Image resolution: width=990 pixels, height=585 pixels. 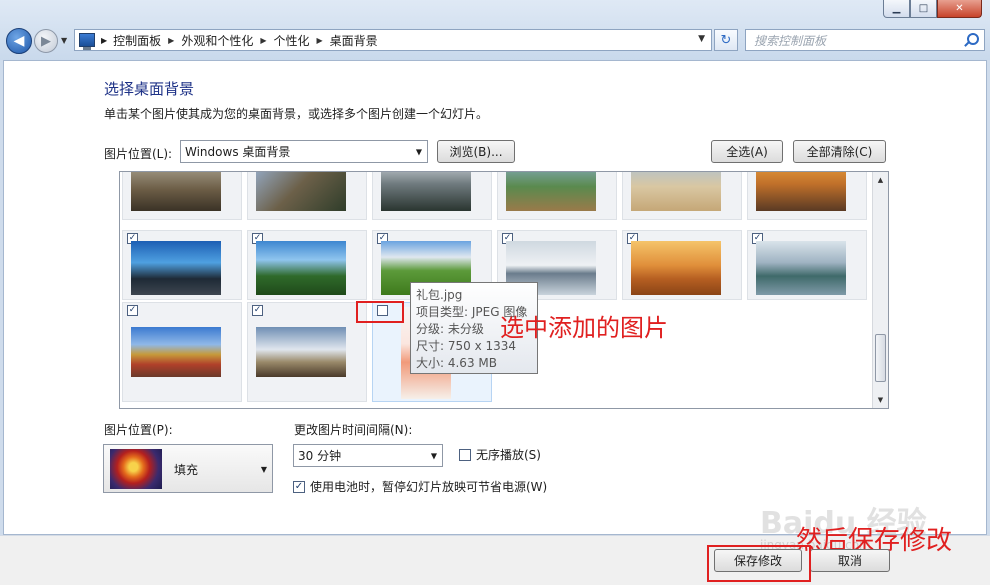 What do you see at coordinates (865, 40) in the screenshot?
I see `search-input: 搜索控制面板` at bounding box center [865, 40].